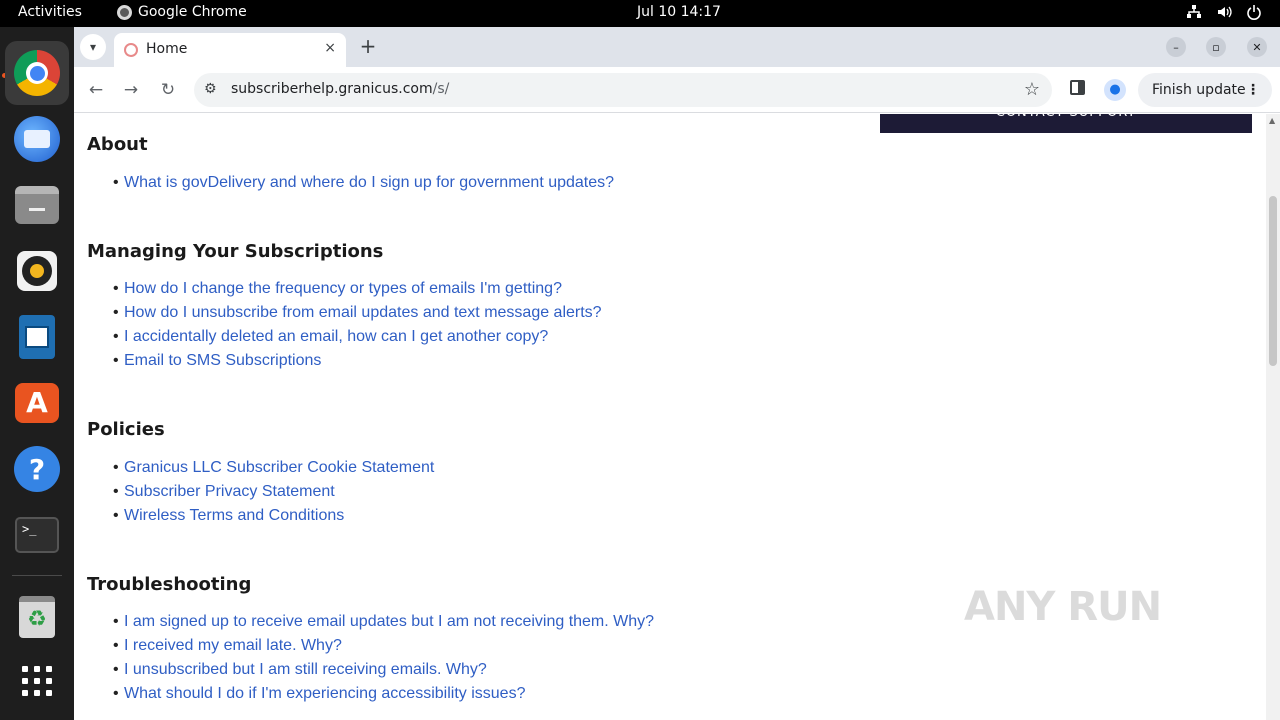  I want to click on list-item: • I received my email late. Why?, so click(227, 645).